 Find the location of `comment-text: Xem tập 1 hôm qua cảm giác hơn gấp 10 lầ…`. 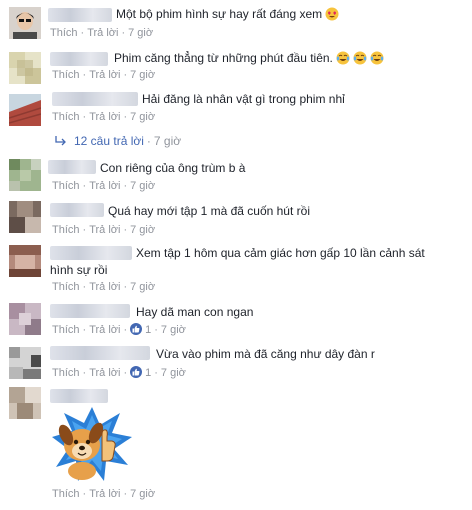

comment-text: Xem tập 1 hôm qua cảm giác hơn gấp 10 lầ… is located at coordinates (237, 261).